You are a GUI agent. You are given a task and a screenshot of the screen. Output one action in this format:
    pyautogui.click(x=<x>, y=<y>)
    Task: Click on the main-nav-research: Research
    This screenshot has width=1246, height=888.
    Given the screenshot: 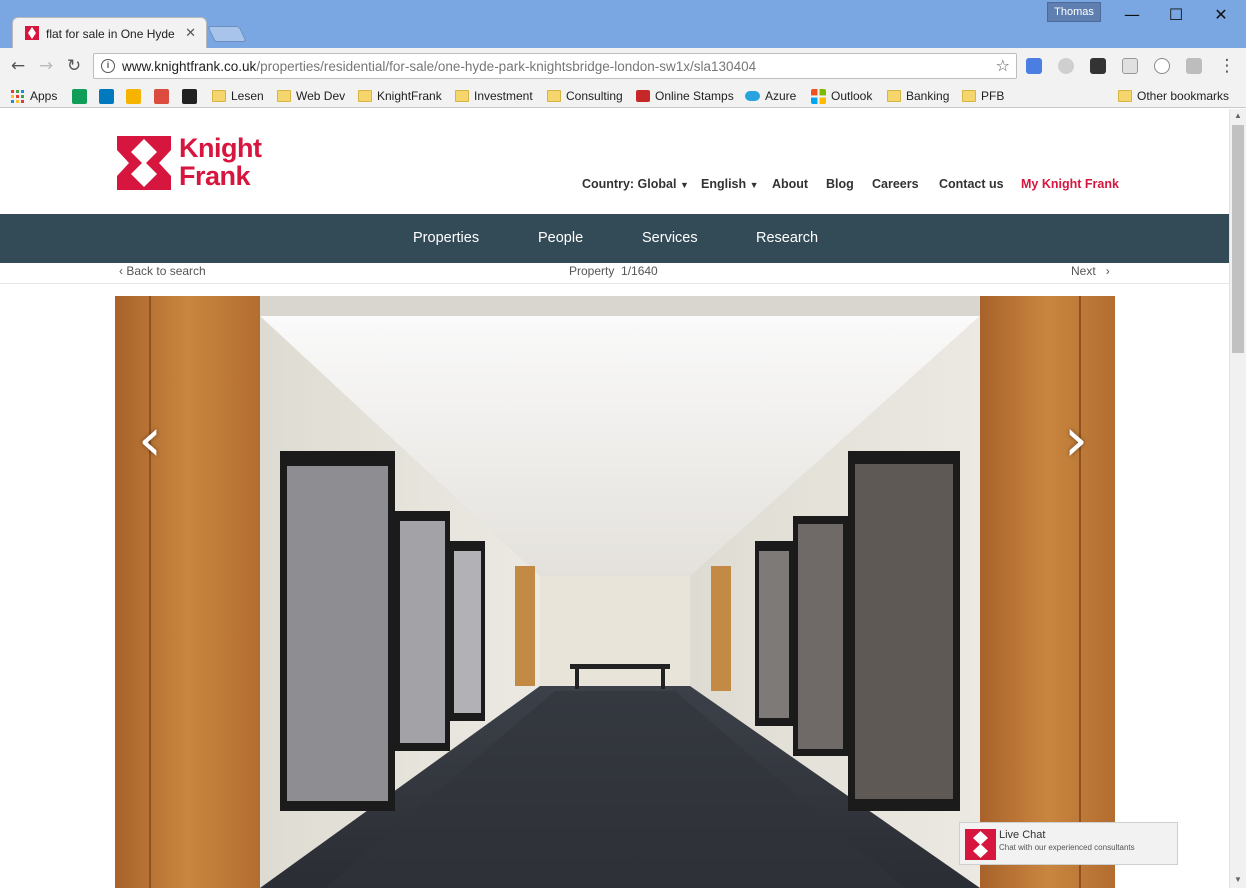 What is the action you would take?
    pyautogui.click(x=787, y=238)
    